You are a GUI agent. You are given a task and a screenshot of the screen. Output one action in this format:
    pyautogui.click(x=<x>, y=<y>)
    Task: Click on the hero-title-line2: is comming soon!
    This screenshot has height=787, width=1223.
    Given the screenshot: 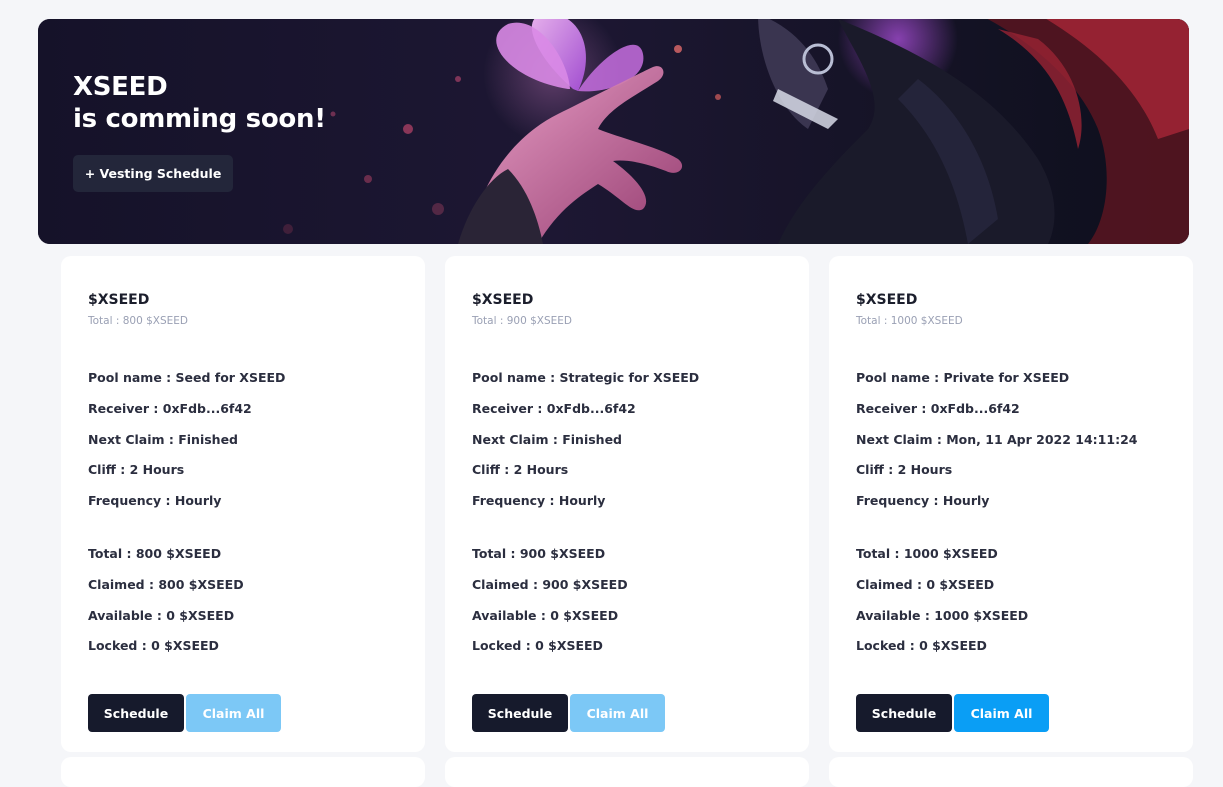 What is the action you would take?
    pyautogui.click(x=199, y=119)
    